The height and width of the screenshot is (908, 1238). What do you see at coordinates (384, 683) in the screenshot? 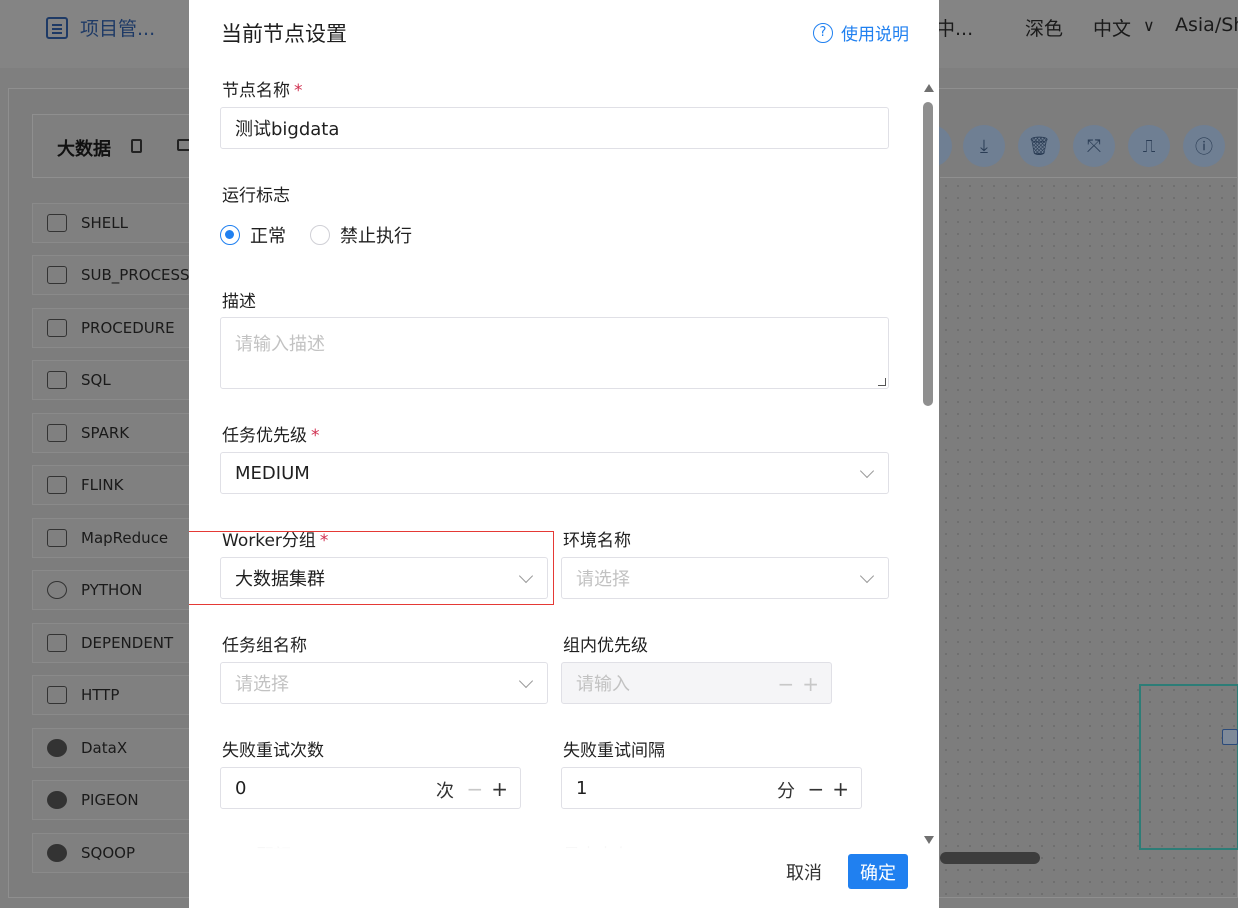
I see `task-group-select: 请选择` at bounding box center [384, 683].